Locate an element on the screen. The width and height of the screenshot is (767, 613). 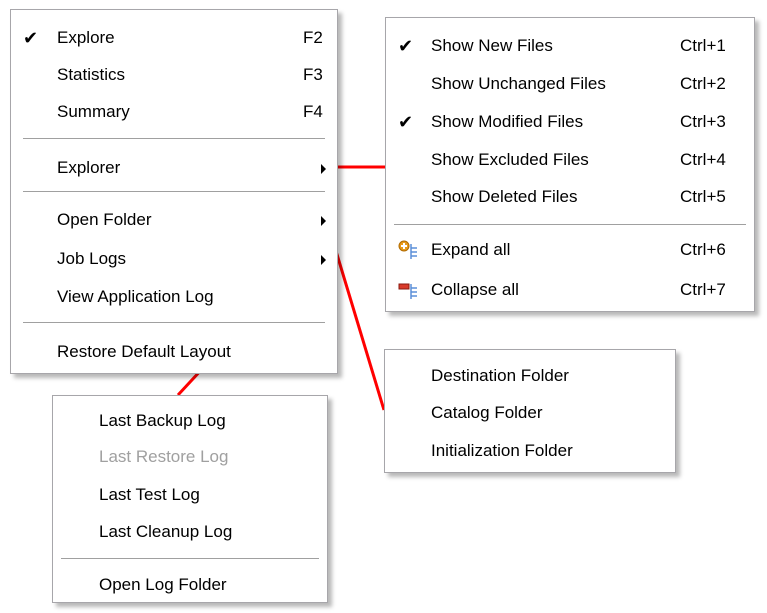
menu-item-show-deleted-files: Show Deleted Files Ctrl+5 is located at coordinates (570, 197).